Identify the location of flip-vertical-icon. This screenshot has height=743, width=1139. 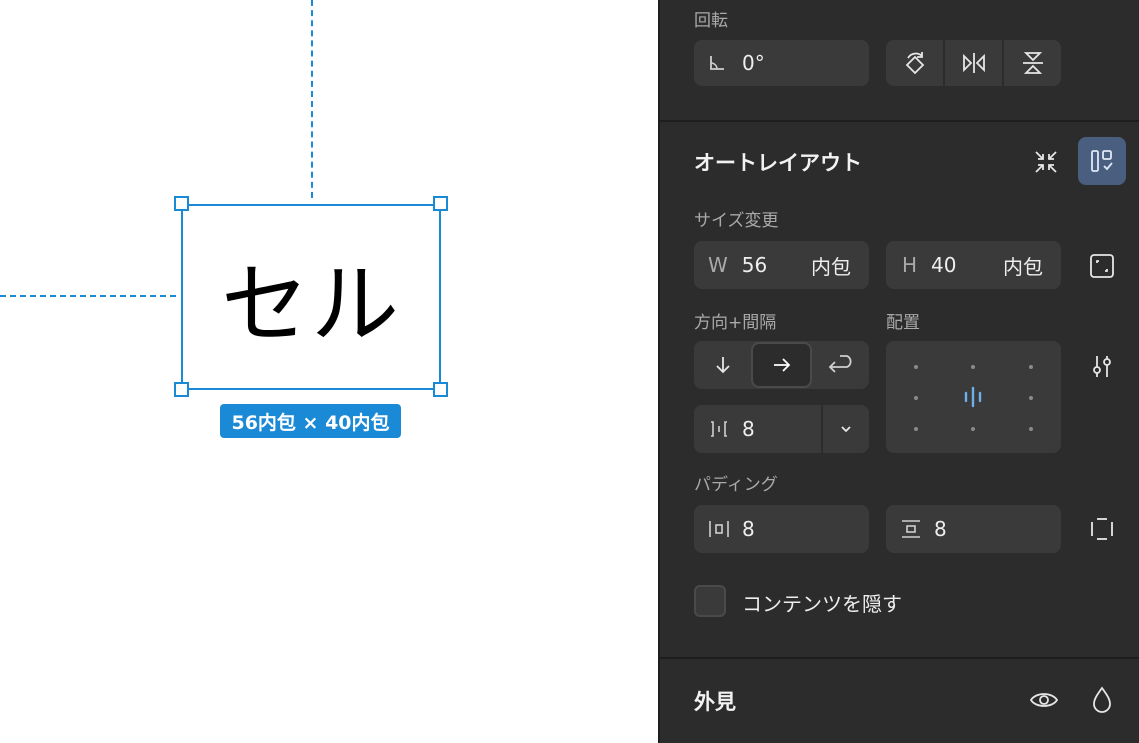
(1033, 63).